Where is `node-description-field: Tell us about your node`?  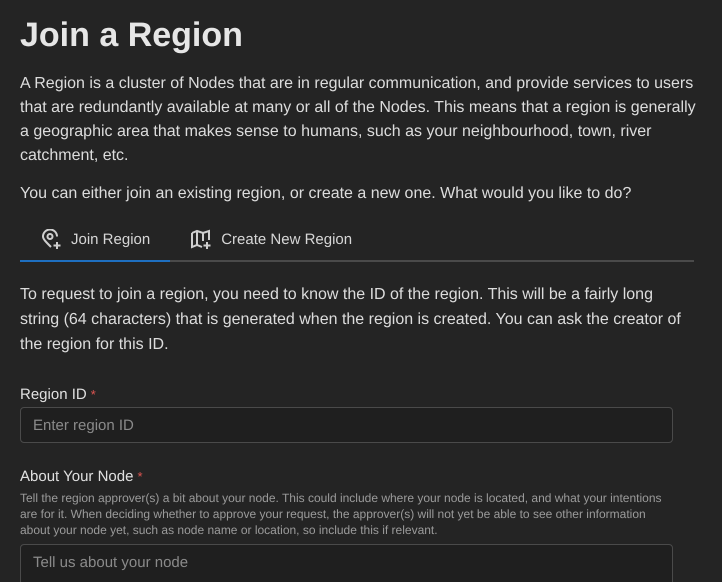
node-description-field: Tell us about your node is located at coordinates (346, 563).